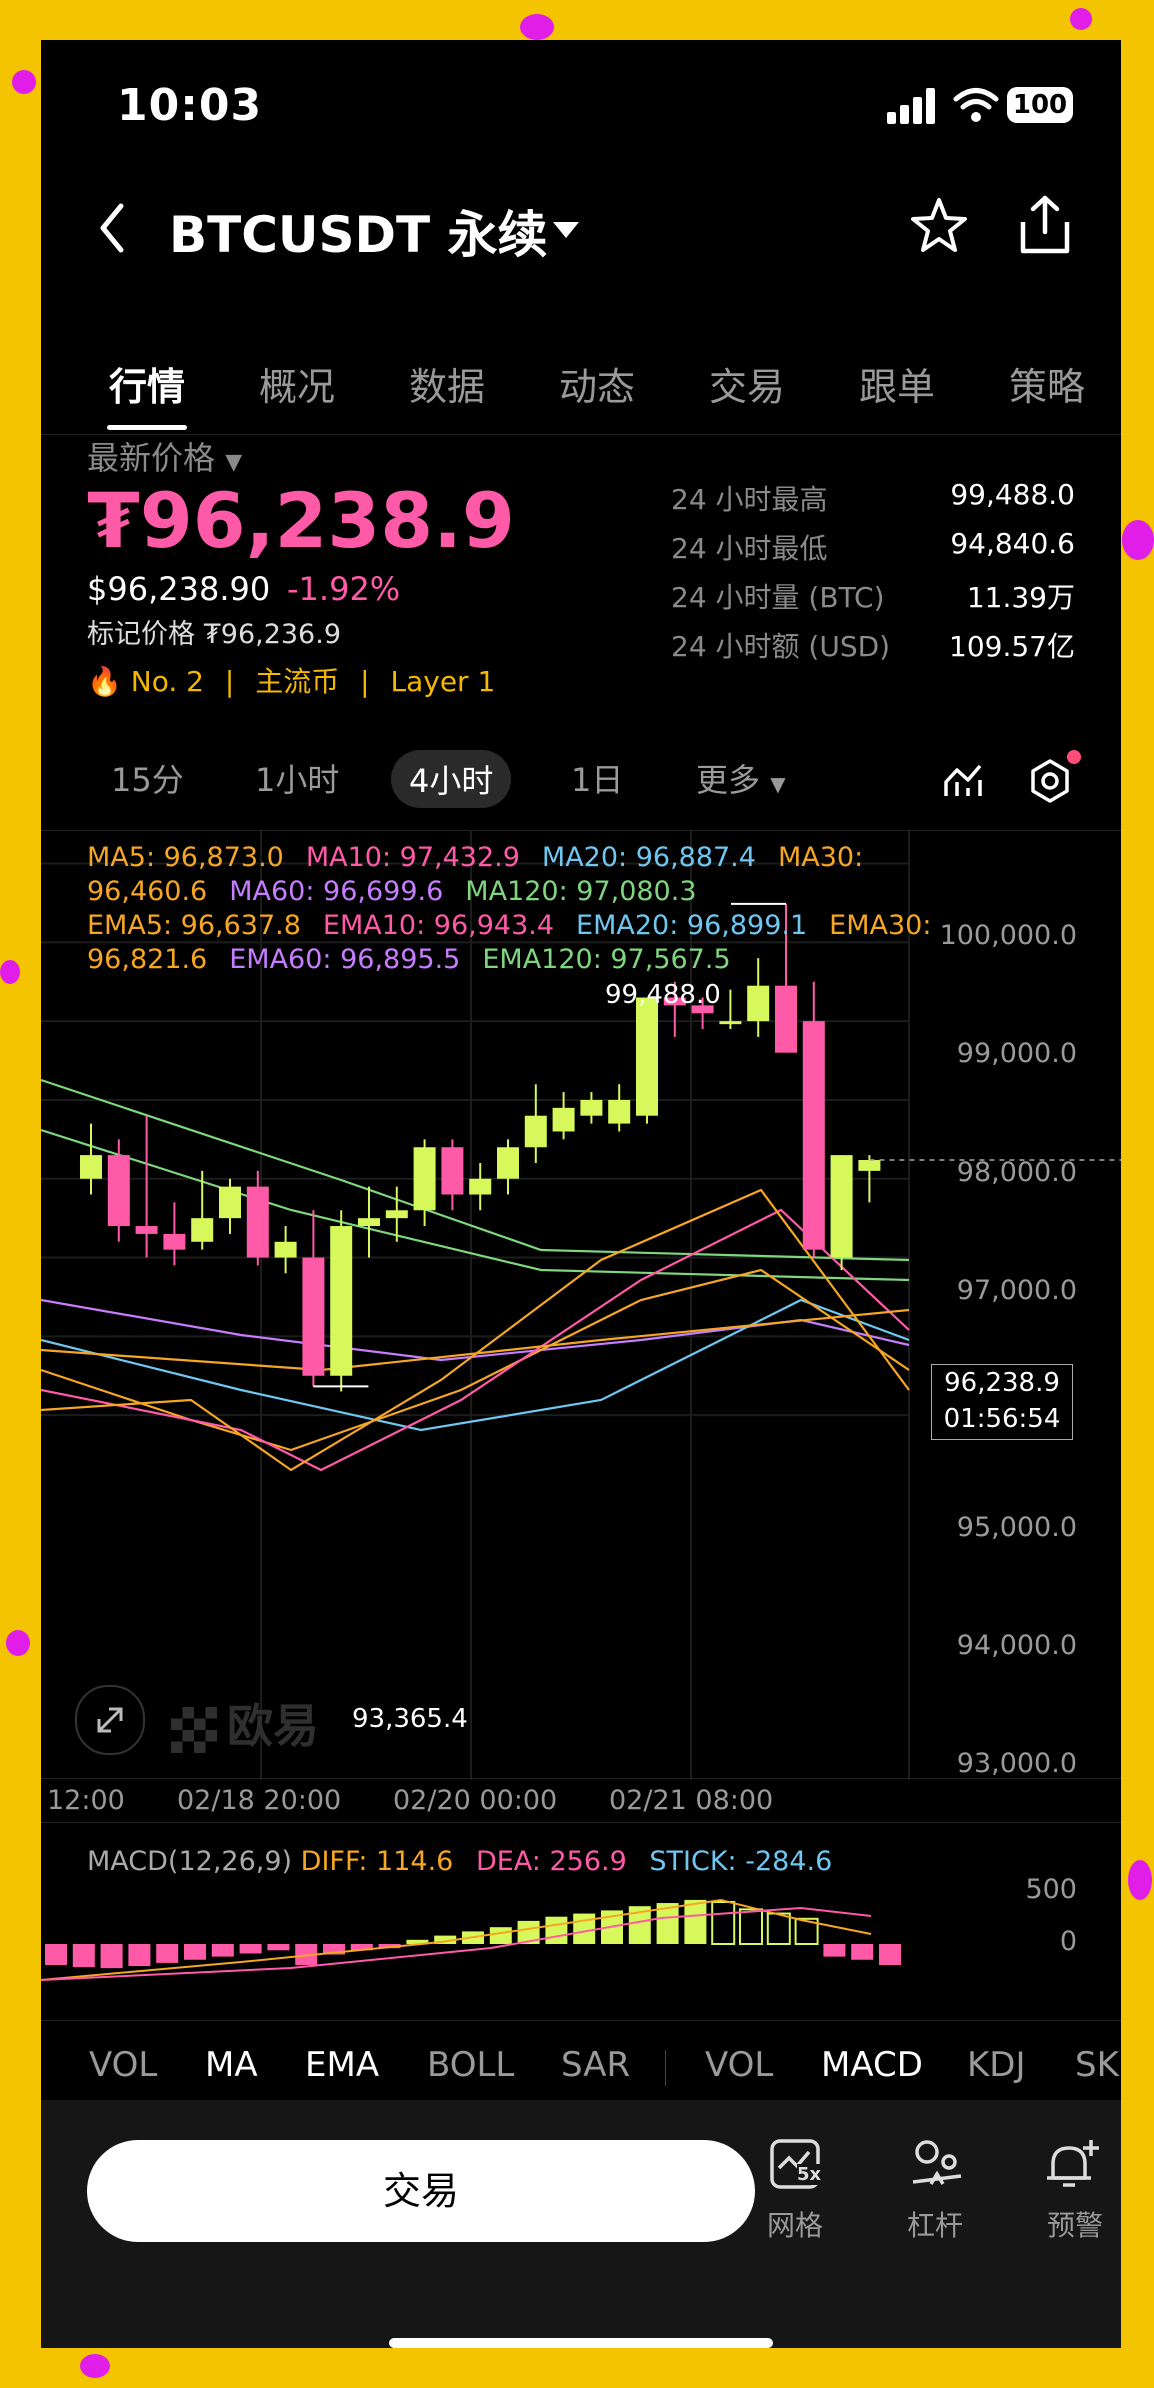 This screenshot has width=1154, height=2388. I want to click on lever-icon, so click(937, 2162).